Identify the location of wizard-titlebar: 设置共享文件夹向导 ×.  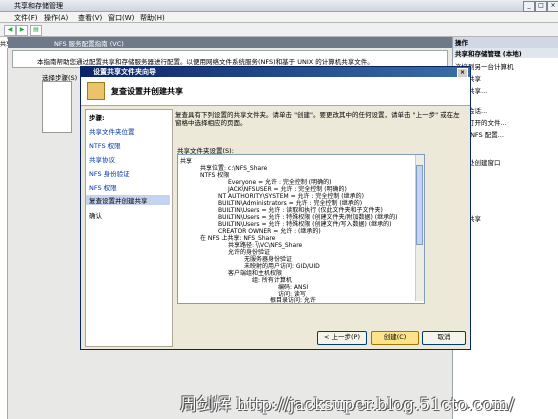
(275, 72).